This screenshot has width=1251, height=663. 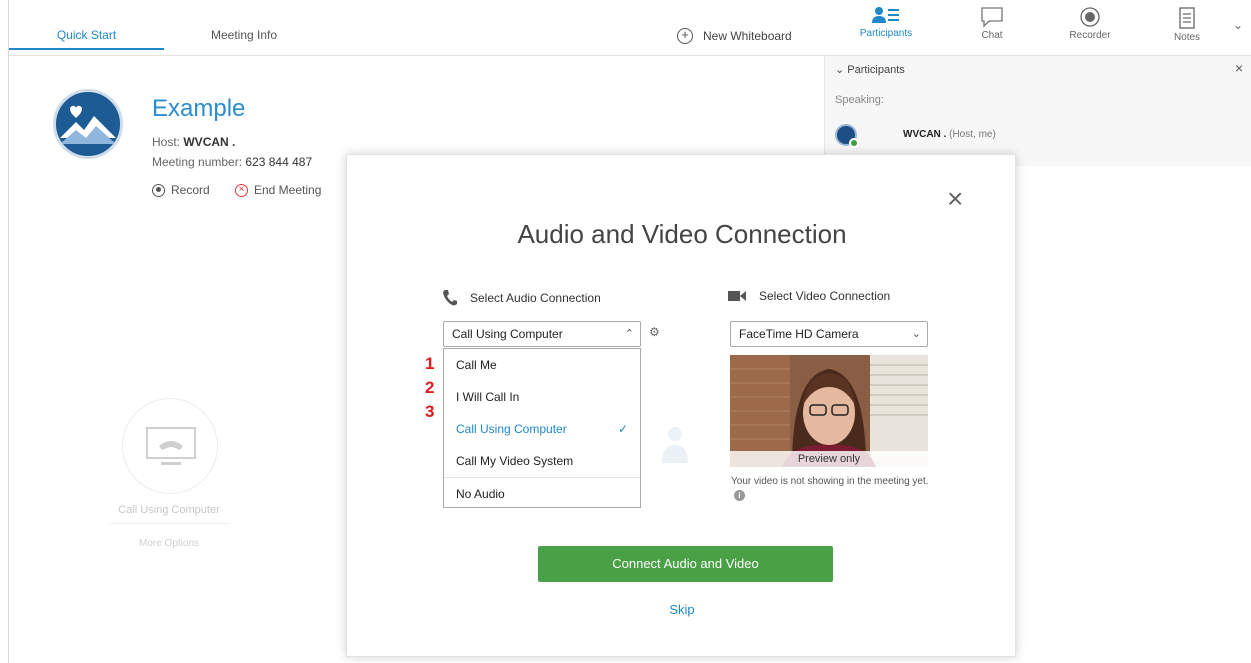 What do you see at coordinates (241, 190) in the screenshot?
I see `close-circle-icon: ×` at bounding box center [241, 190].